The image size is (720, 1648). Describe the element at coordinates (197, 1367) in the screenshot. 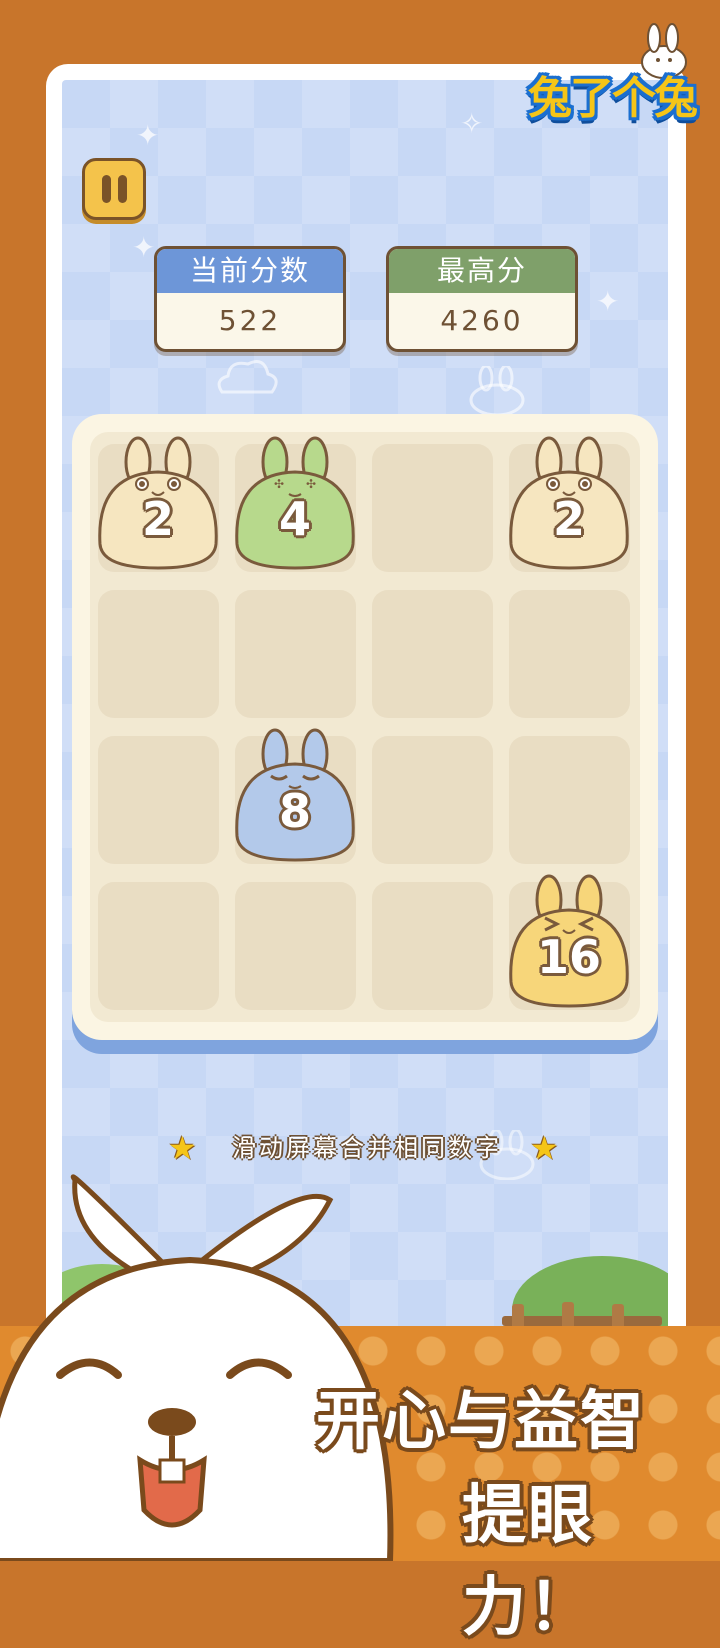

I see `mascot-bunny-illustration` at that location.